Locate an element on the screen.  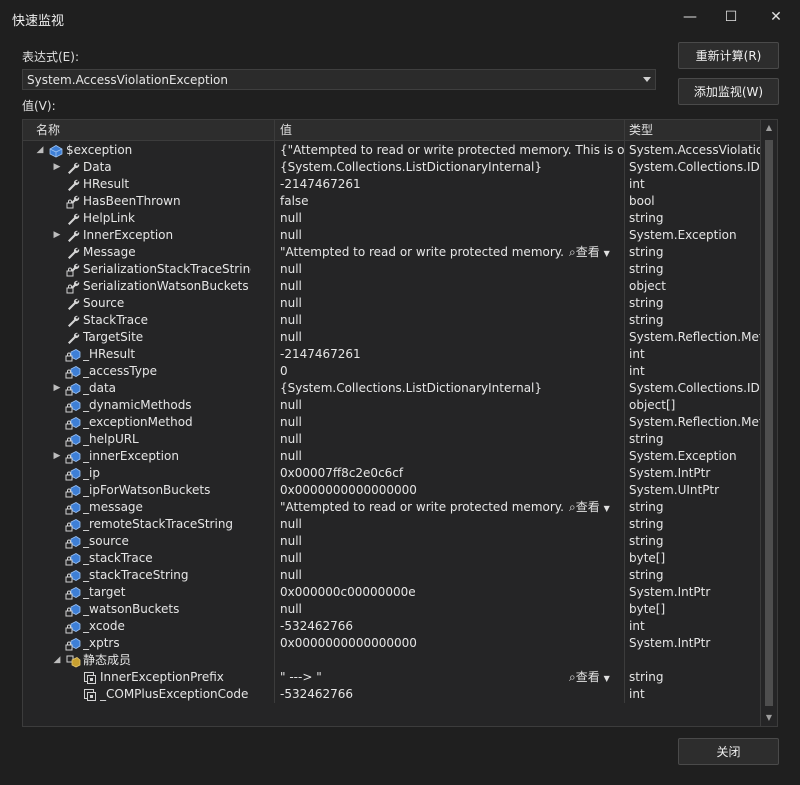
table-row: HasBeenThrown false bool is located at coordinates (393, 201).